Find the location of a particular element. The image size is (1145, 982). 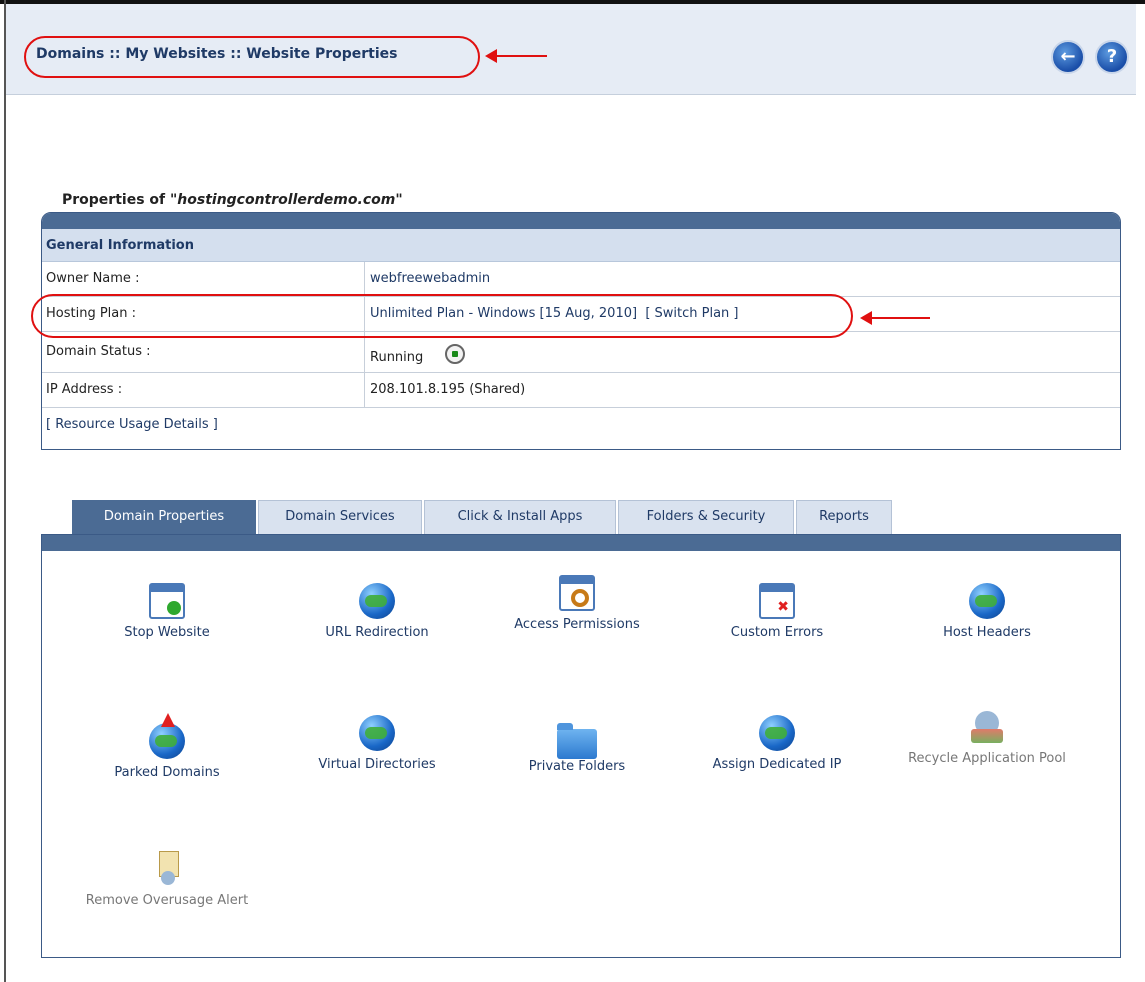

recycle-application-pool-tool: Recycle Application Pool is located at coordinates (987, 737).